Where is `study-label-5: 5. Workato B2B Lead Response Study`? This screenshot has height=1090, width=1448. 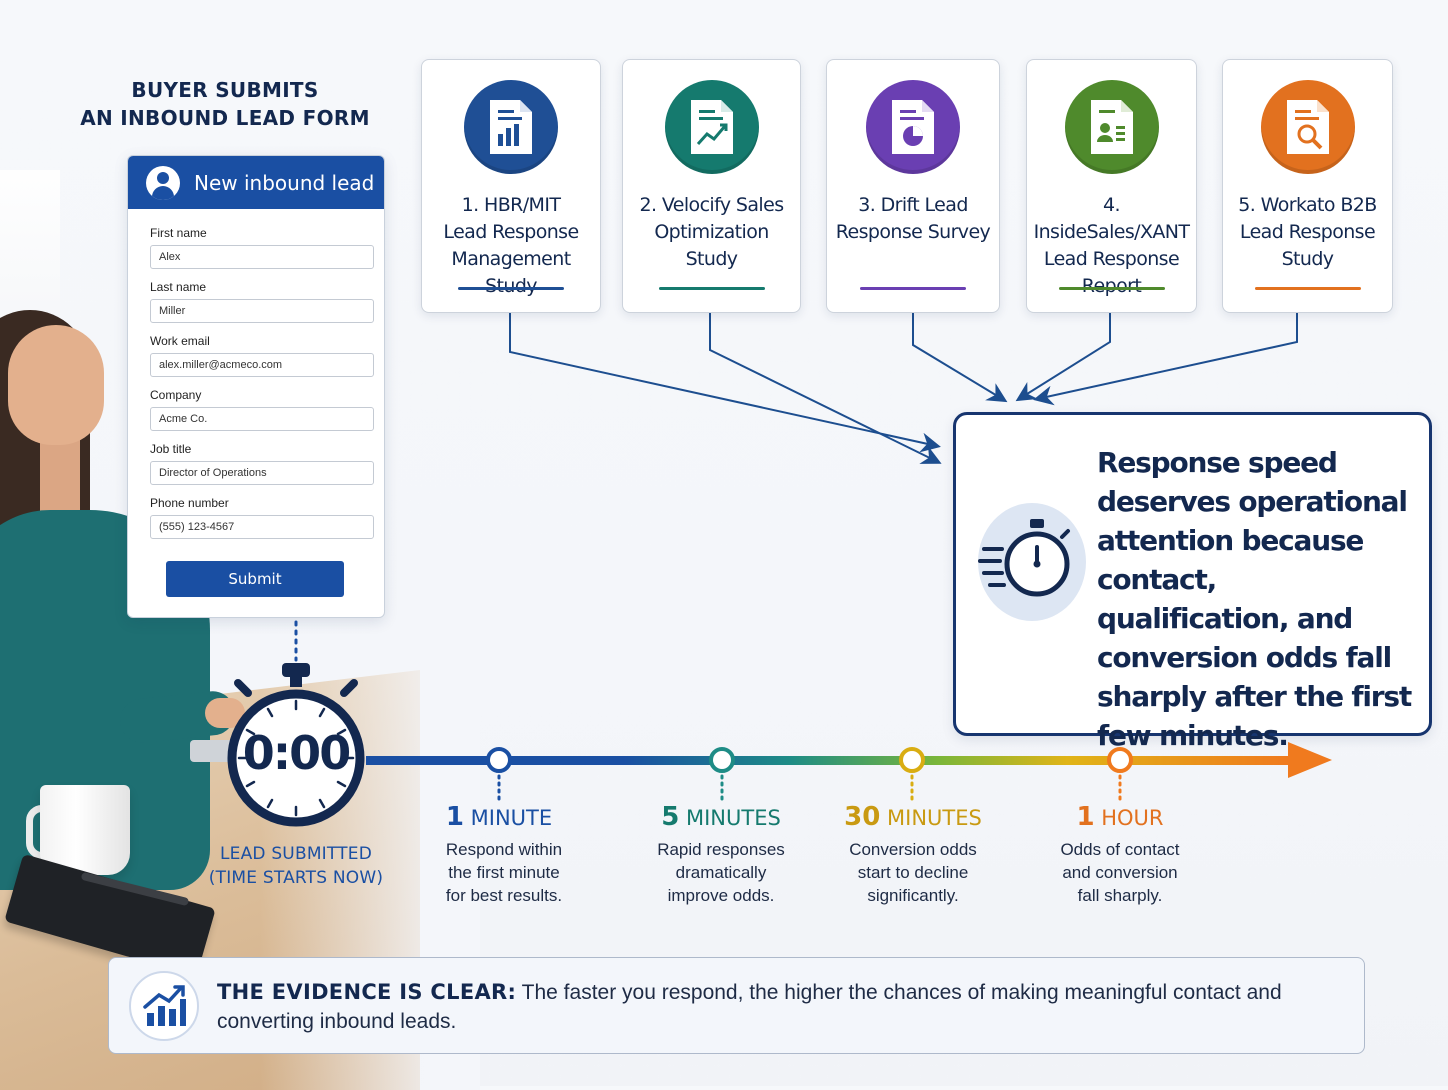 study-label-5: 5. Workato B2B Lead Response Study is located at coordinates (1307, 232).